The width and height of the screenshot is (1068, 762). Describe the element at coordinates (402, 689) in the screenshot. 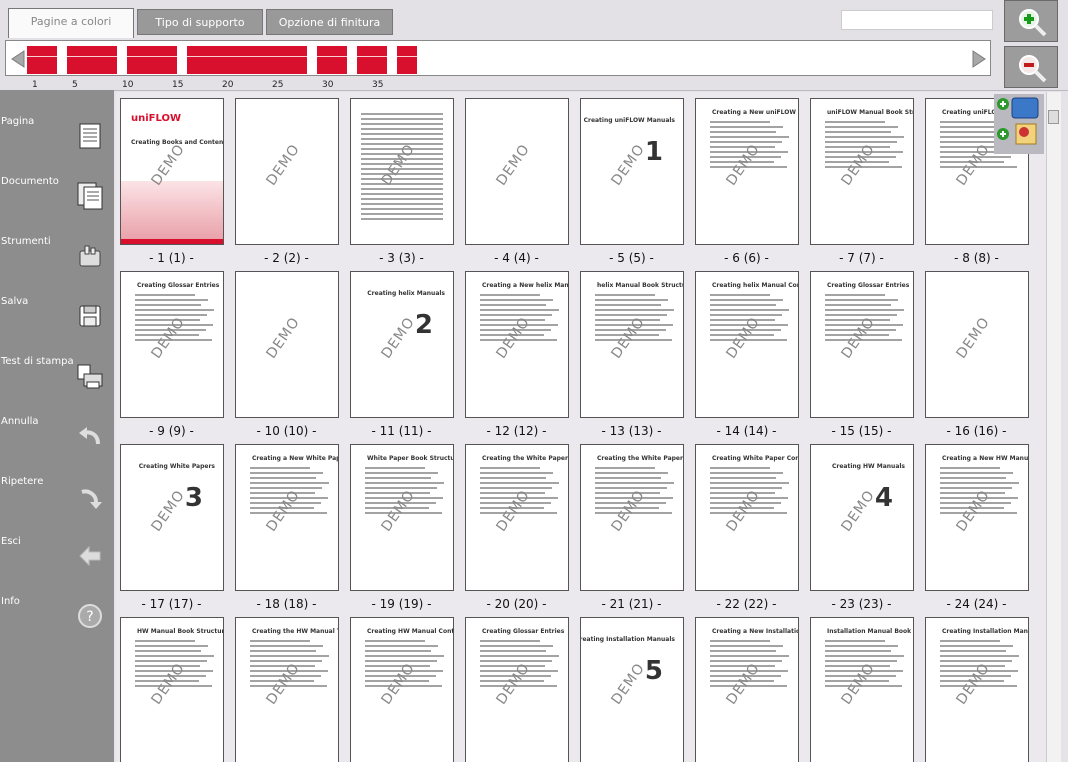

I see `page-thumbnail: Creating HW Manual Contents DEMO` at that location.